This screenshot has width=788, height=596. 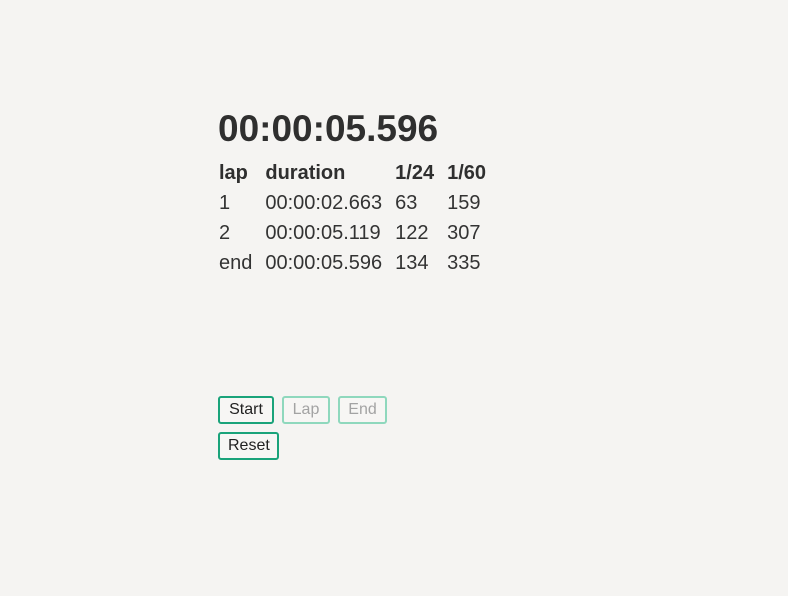 I want to click on elapsed-time-display: 00:00:05.596, so click(x=328, y=128).